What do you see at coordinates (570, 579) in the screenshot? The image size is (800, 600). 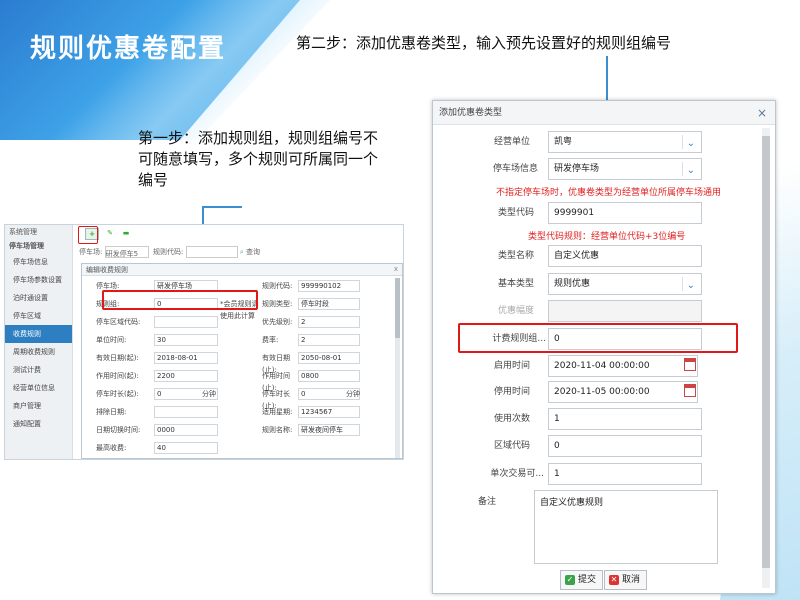 I see `check-icon: ✓` at bounding box center [570, 579].